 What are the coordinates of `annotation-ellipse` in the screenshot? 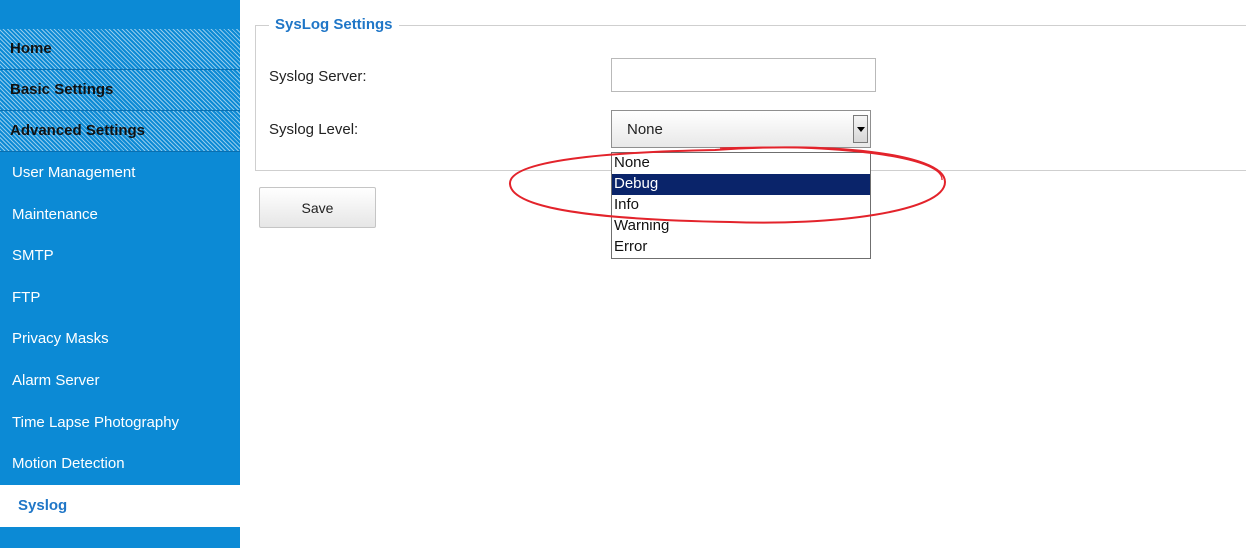 It's located at (727, 185).